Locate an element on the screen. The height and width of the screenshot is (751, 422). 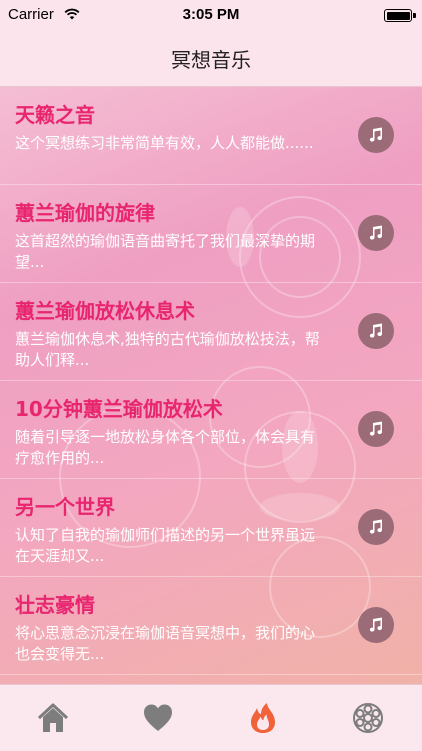
track-title: 天籁之音 is located at coordinates (55, 115).